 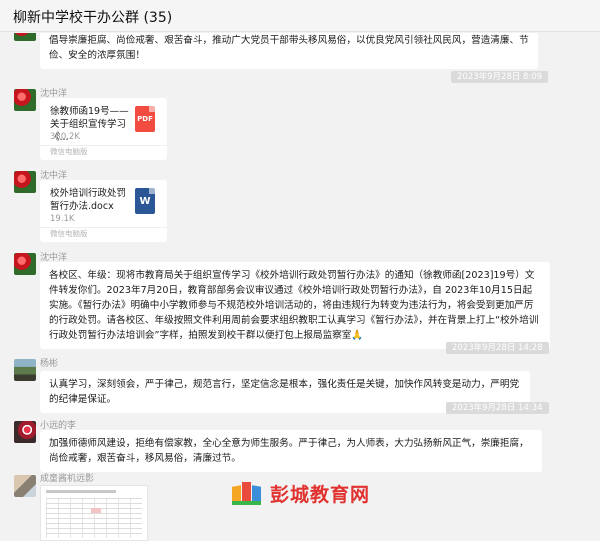 I want to click on pdf-file-icon: PDF, so click(x=145, y=119).